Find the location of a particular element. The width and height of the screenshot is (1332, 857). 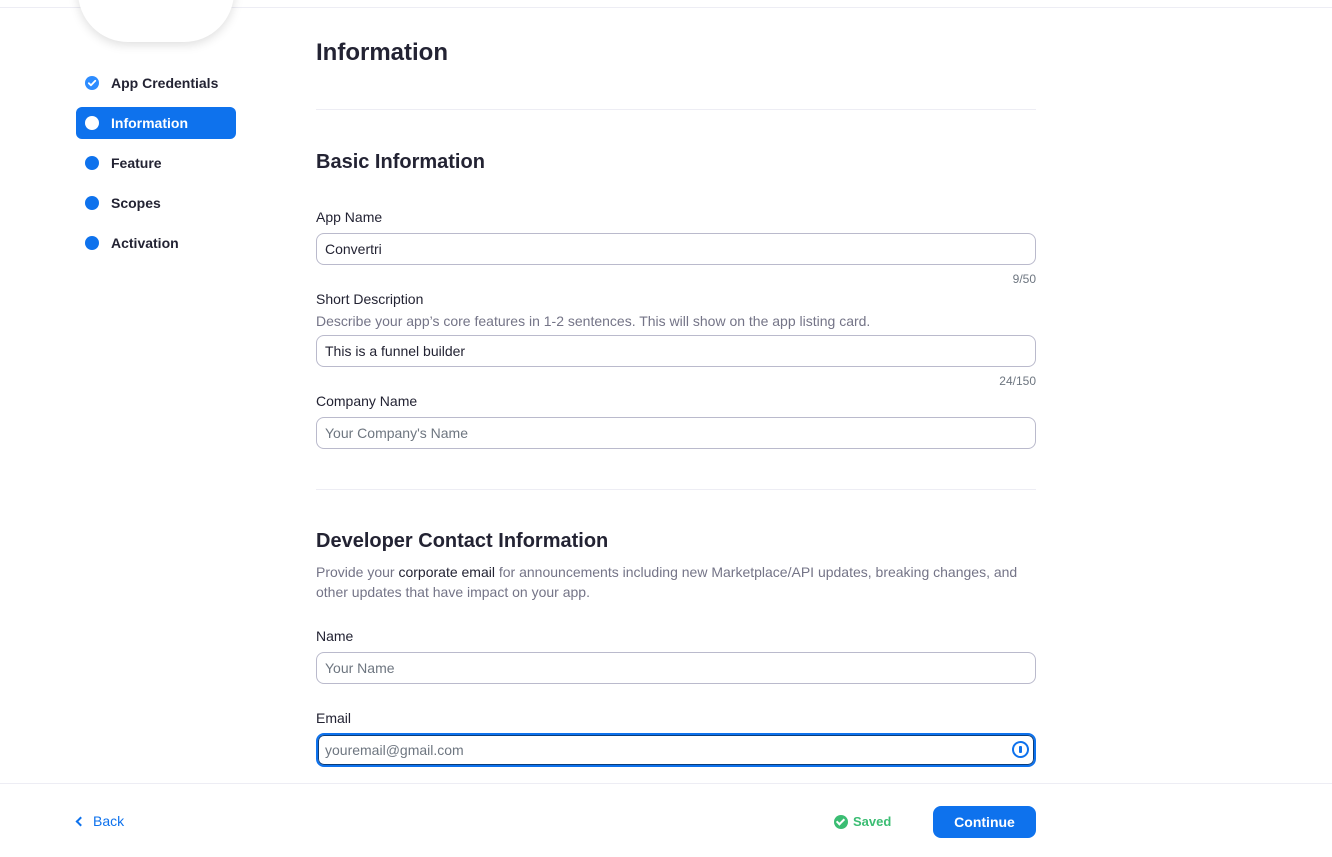

section-divider is located at coordinates (676, 489).